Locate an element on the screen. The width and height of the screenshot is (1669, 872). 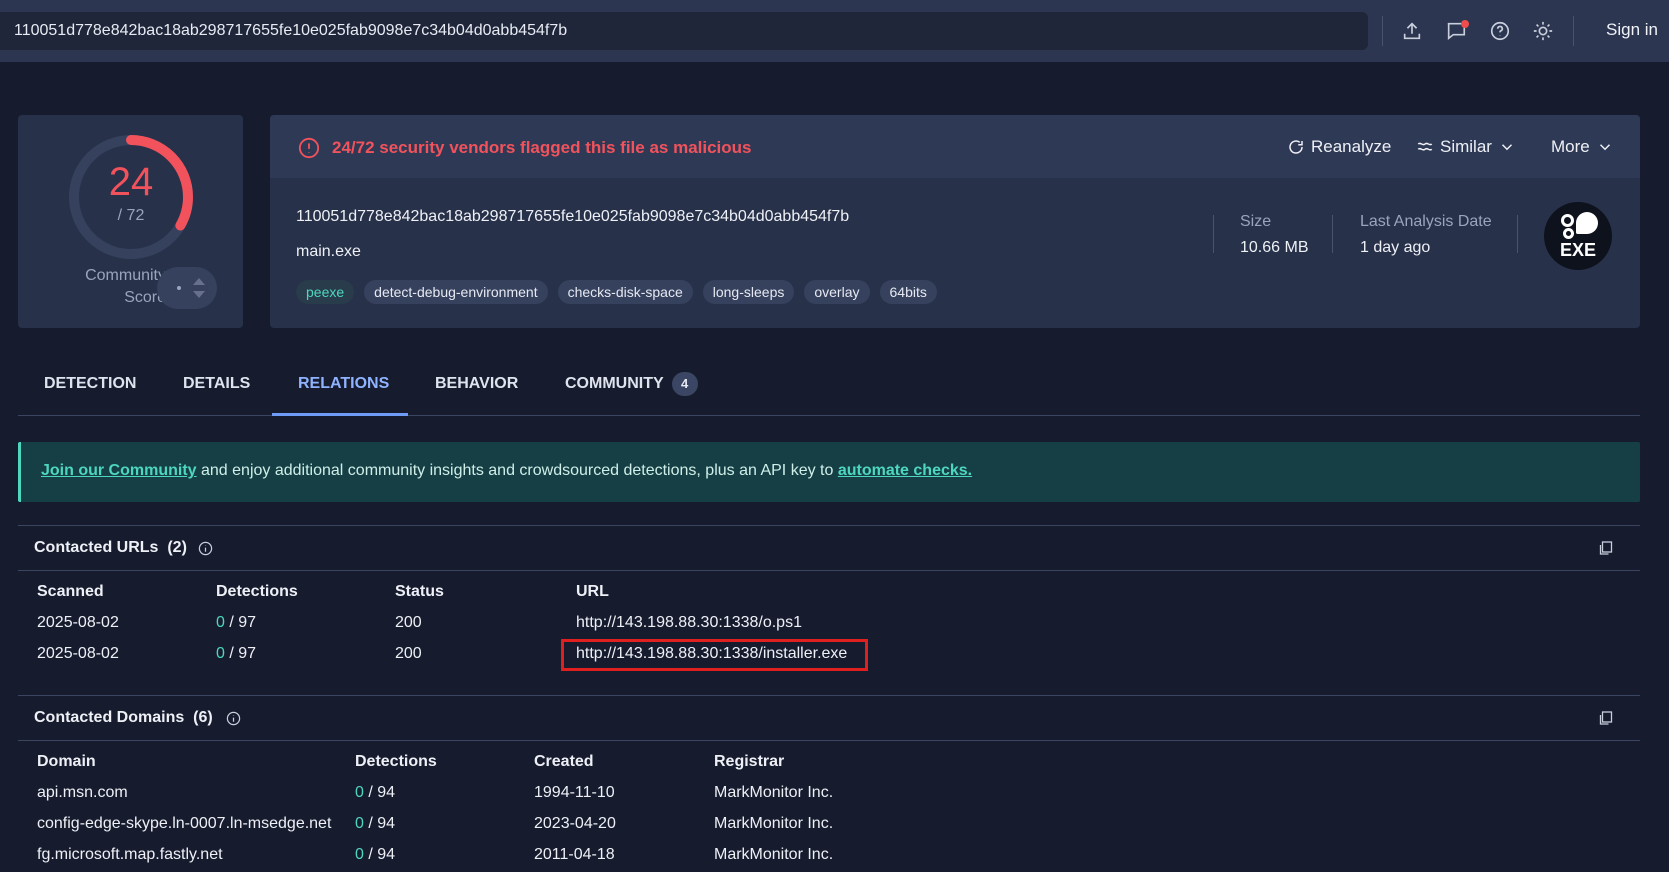
join-community-link: Join our Community is located at coordinates (119, 470).